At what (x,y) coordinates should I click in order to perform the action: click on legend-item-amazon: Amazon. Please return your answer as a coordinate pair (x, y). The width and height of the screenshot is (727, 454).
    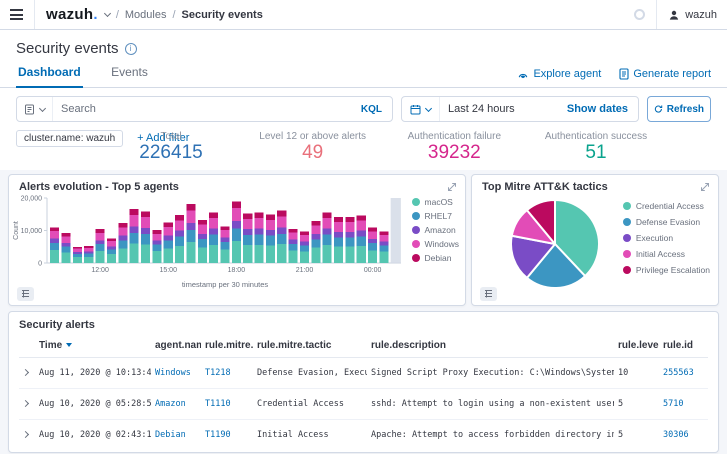
    Looking at the image, I should click on (435, 230).